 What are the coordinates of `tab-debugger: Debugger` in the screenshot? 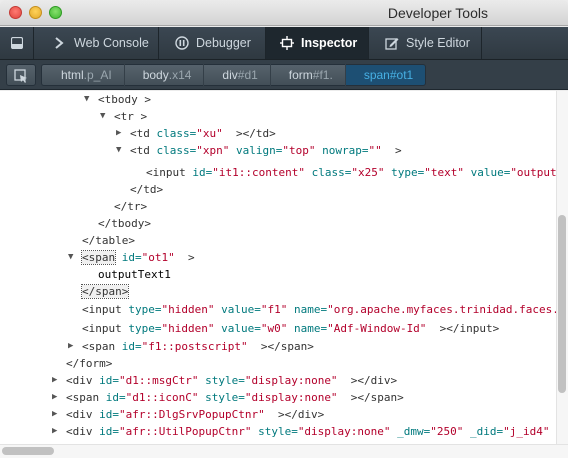 It's located at (212, 43).